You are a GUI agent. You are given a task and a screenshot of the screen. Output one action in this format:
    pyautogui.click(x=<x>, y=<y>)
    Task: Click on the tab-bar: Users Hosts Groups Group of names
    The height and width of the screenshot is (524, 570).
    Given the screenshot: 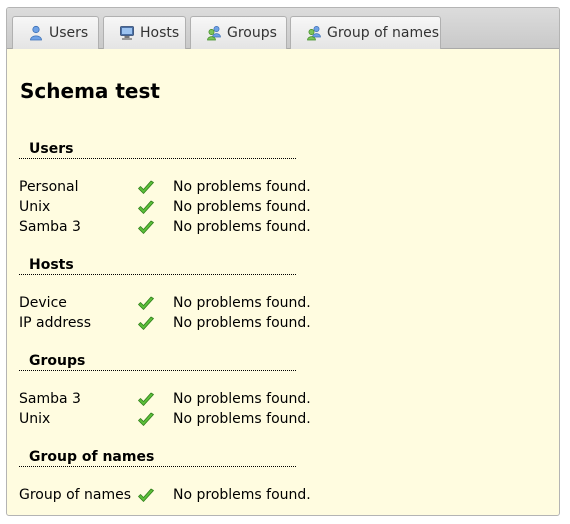 What is the action you would take?
    pyautogui.click(x=283, y=28)
    